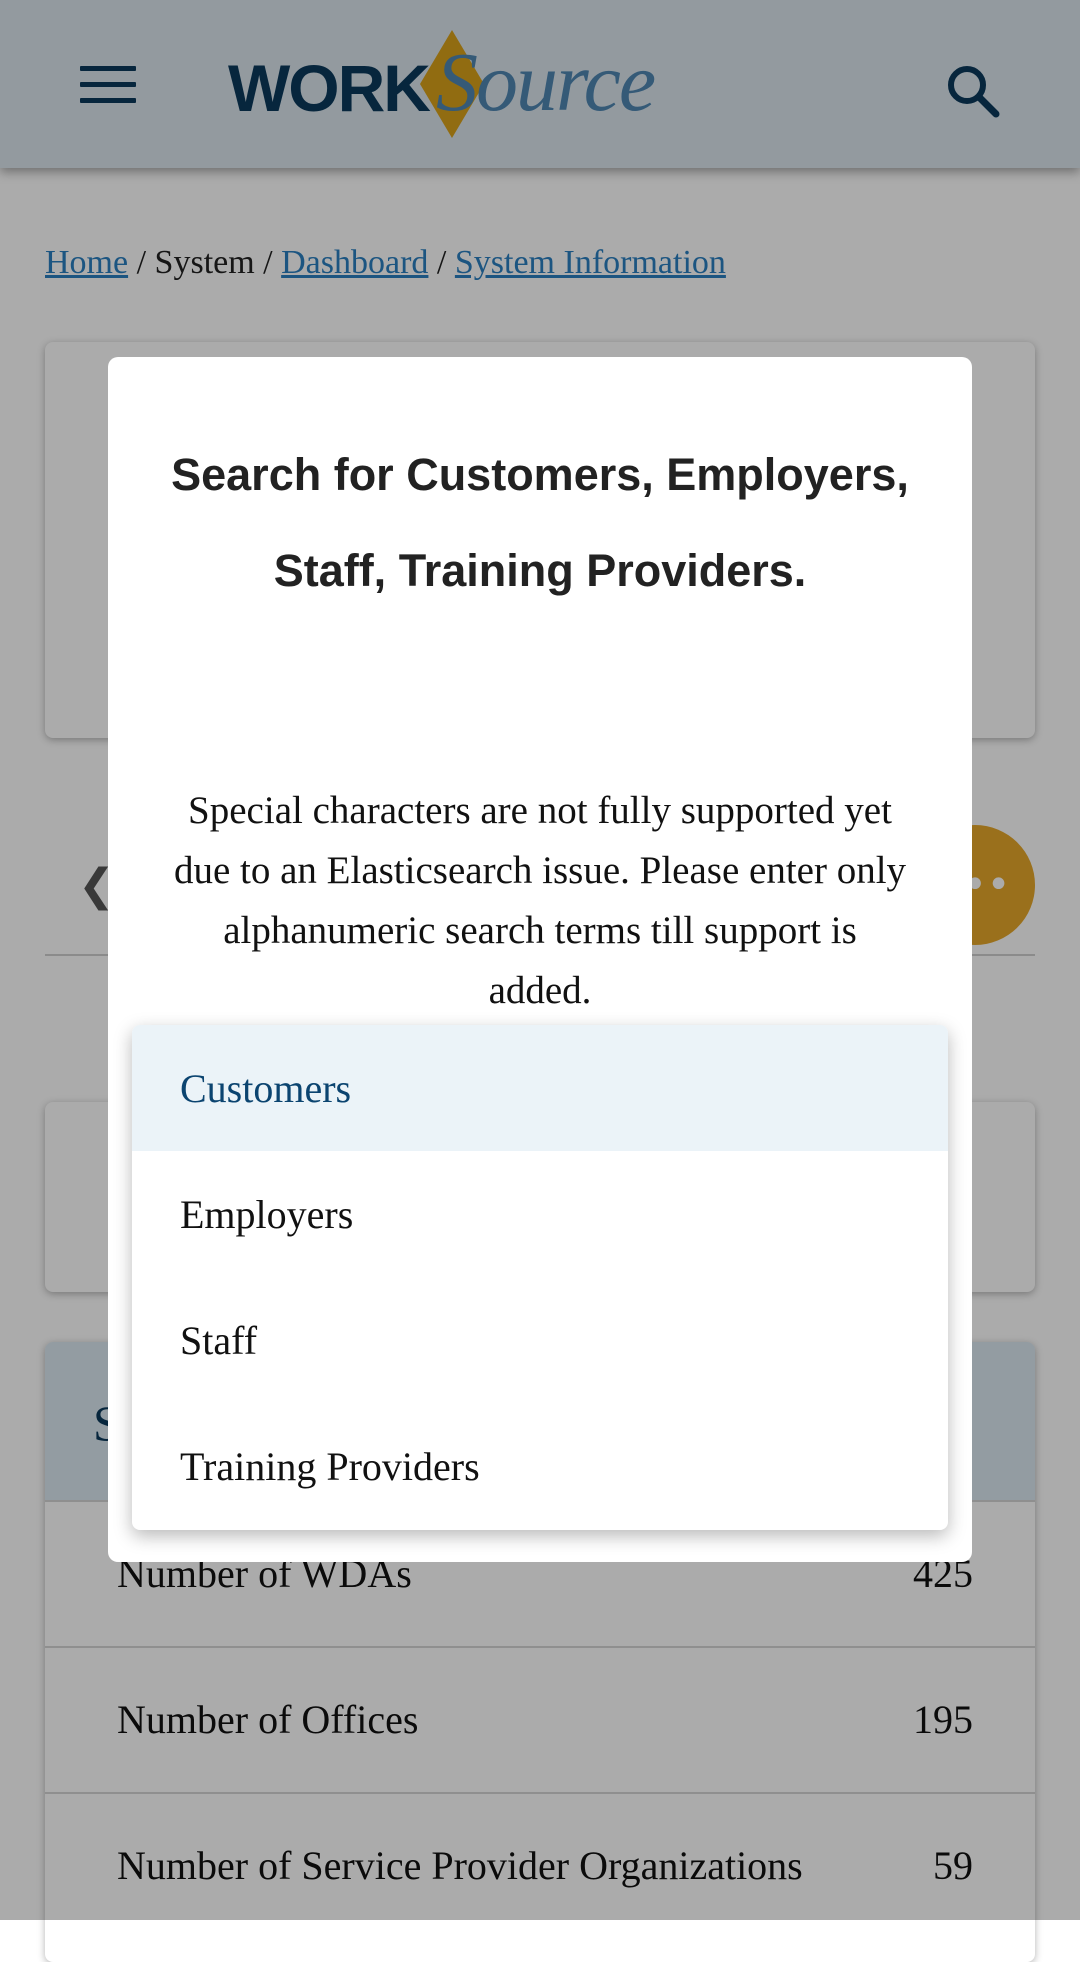 The height and width of the screenshot is (1962, 1080). What do you see at coordinates (540, 1340) in the screenshot?
I see `dropdown-option-staff: Staff` at bounding box center [540, 1340].